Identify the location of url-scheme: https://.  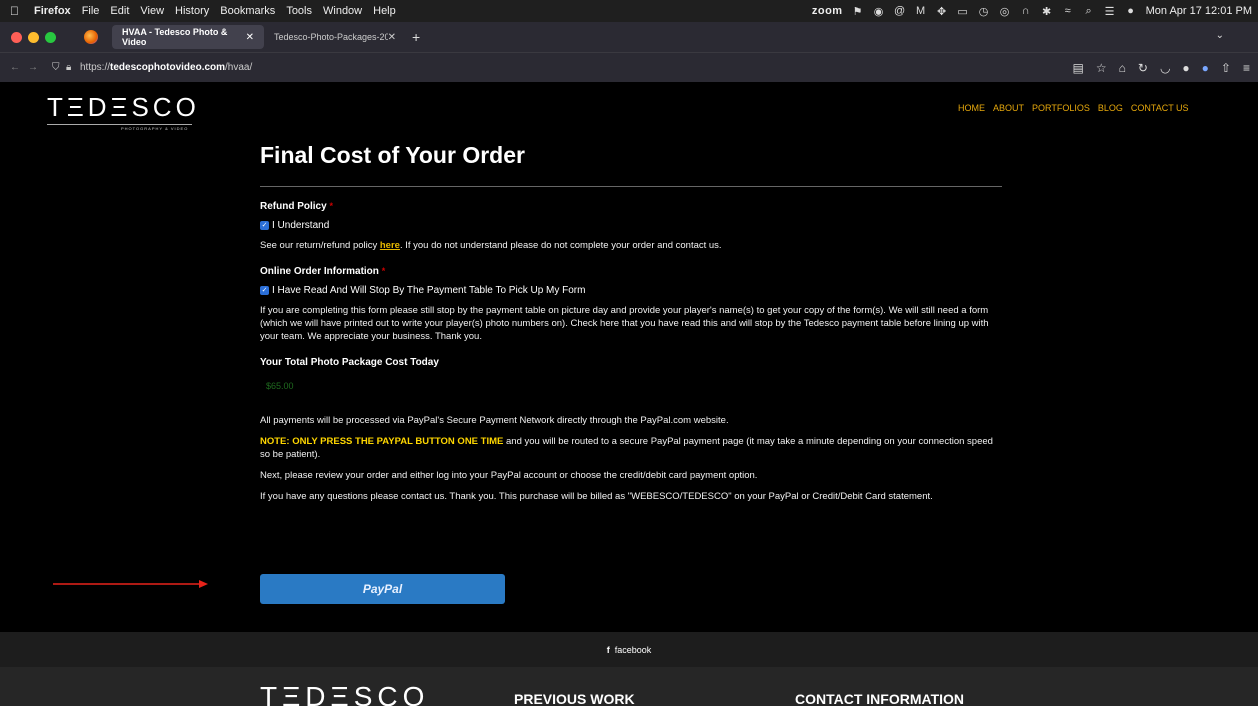
(95, 67).